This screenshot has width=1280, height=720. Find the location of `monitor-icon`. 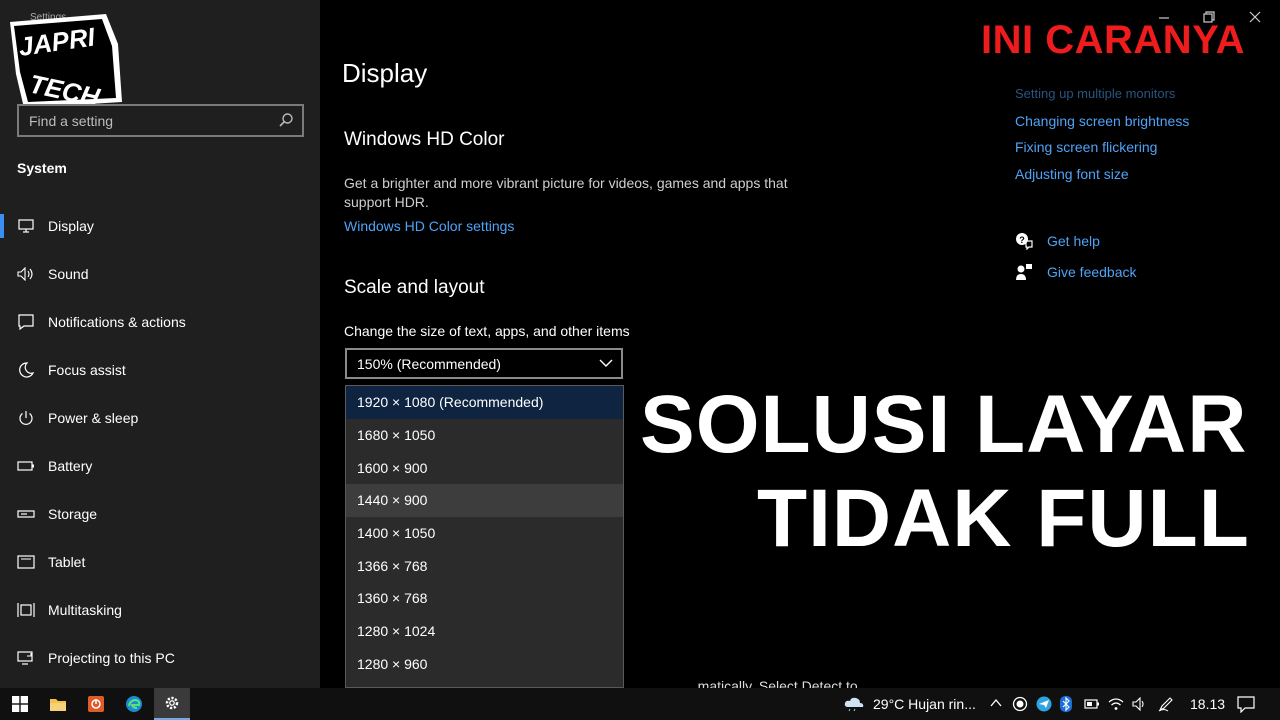

monitor-icon is located at coordinates (26, 226).